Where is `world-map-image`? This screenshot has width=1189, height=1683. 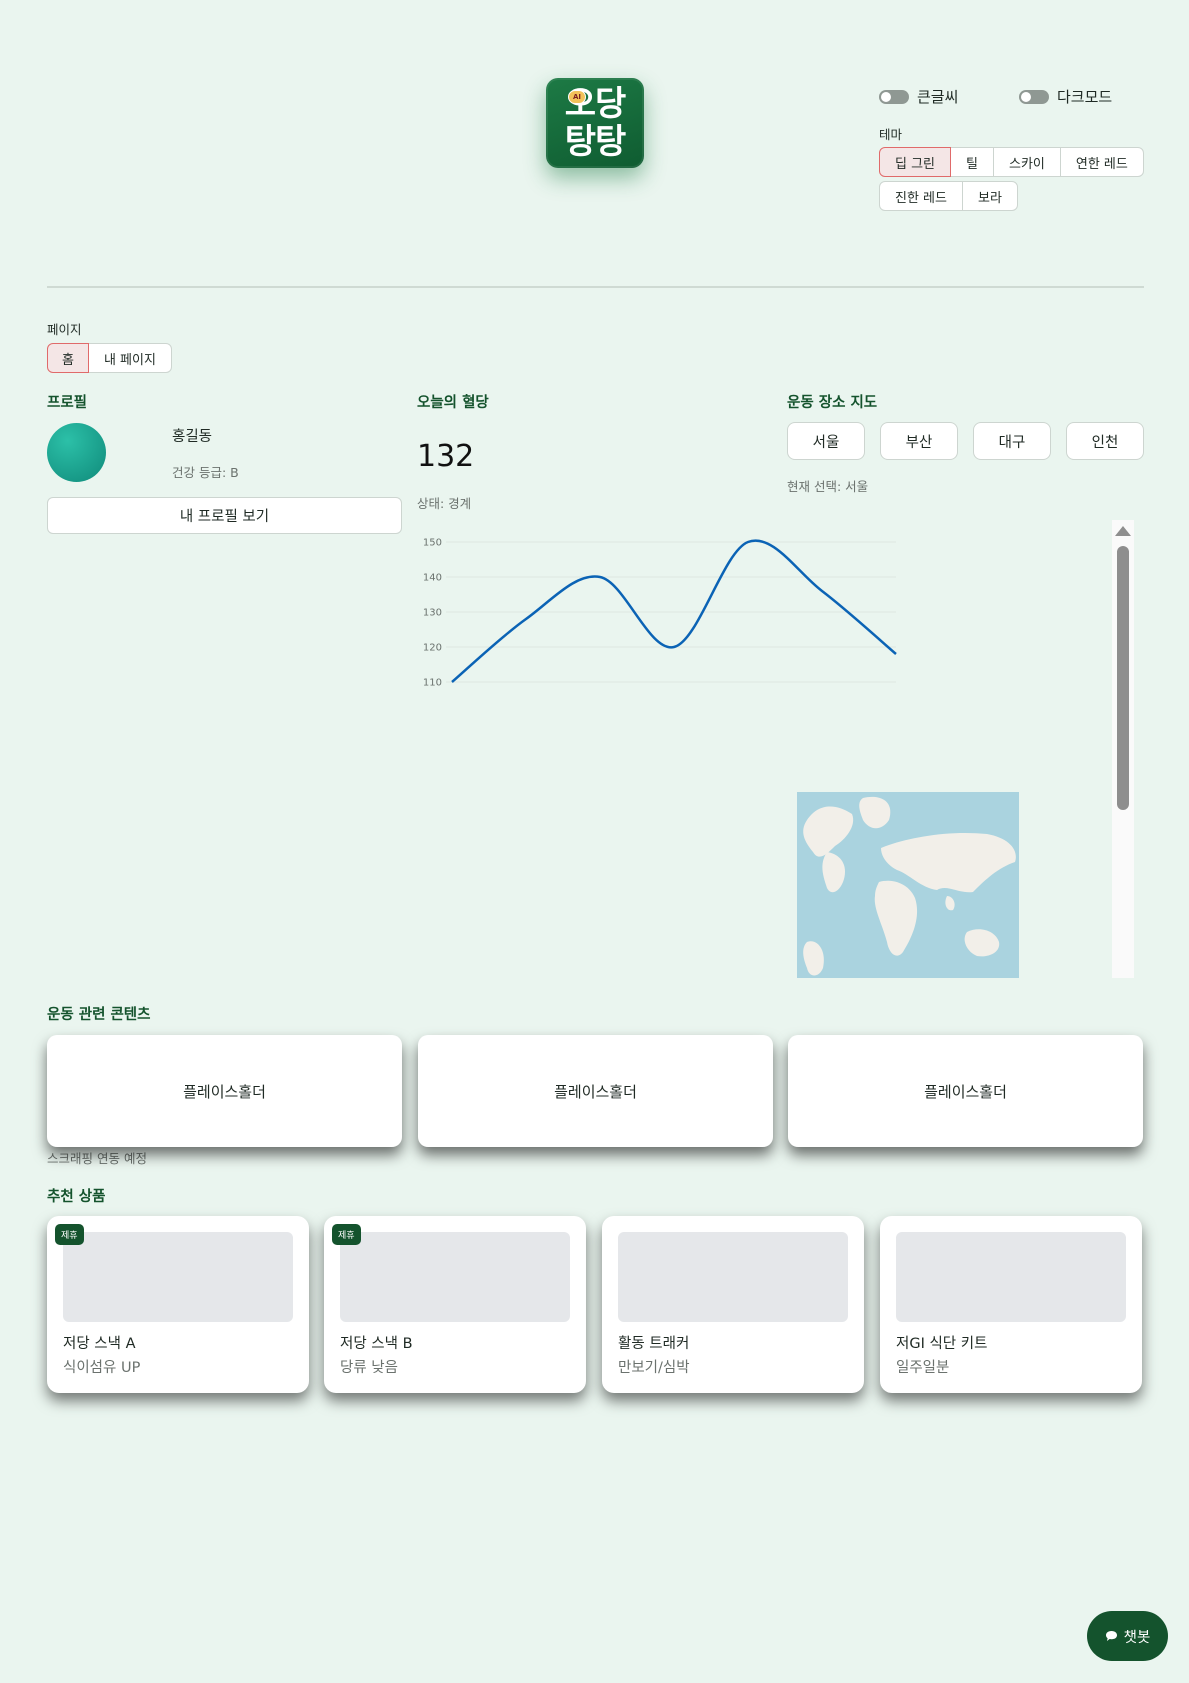 world-map-image is located at coordinates (909, 886).